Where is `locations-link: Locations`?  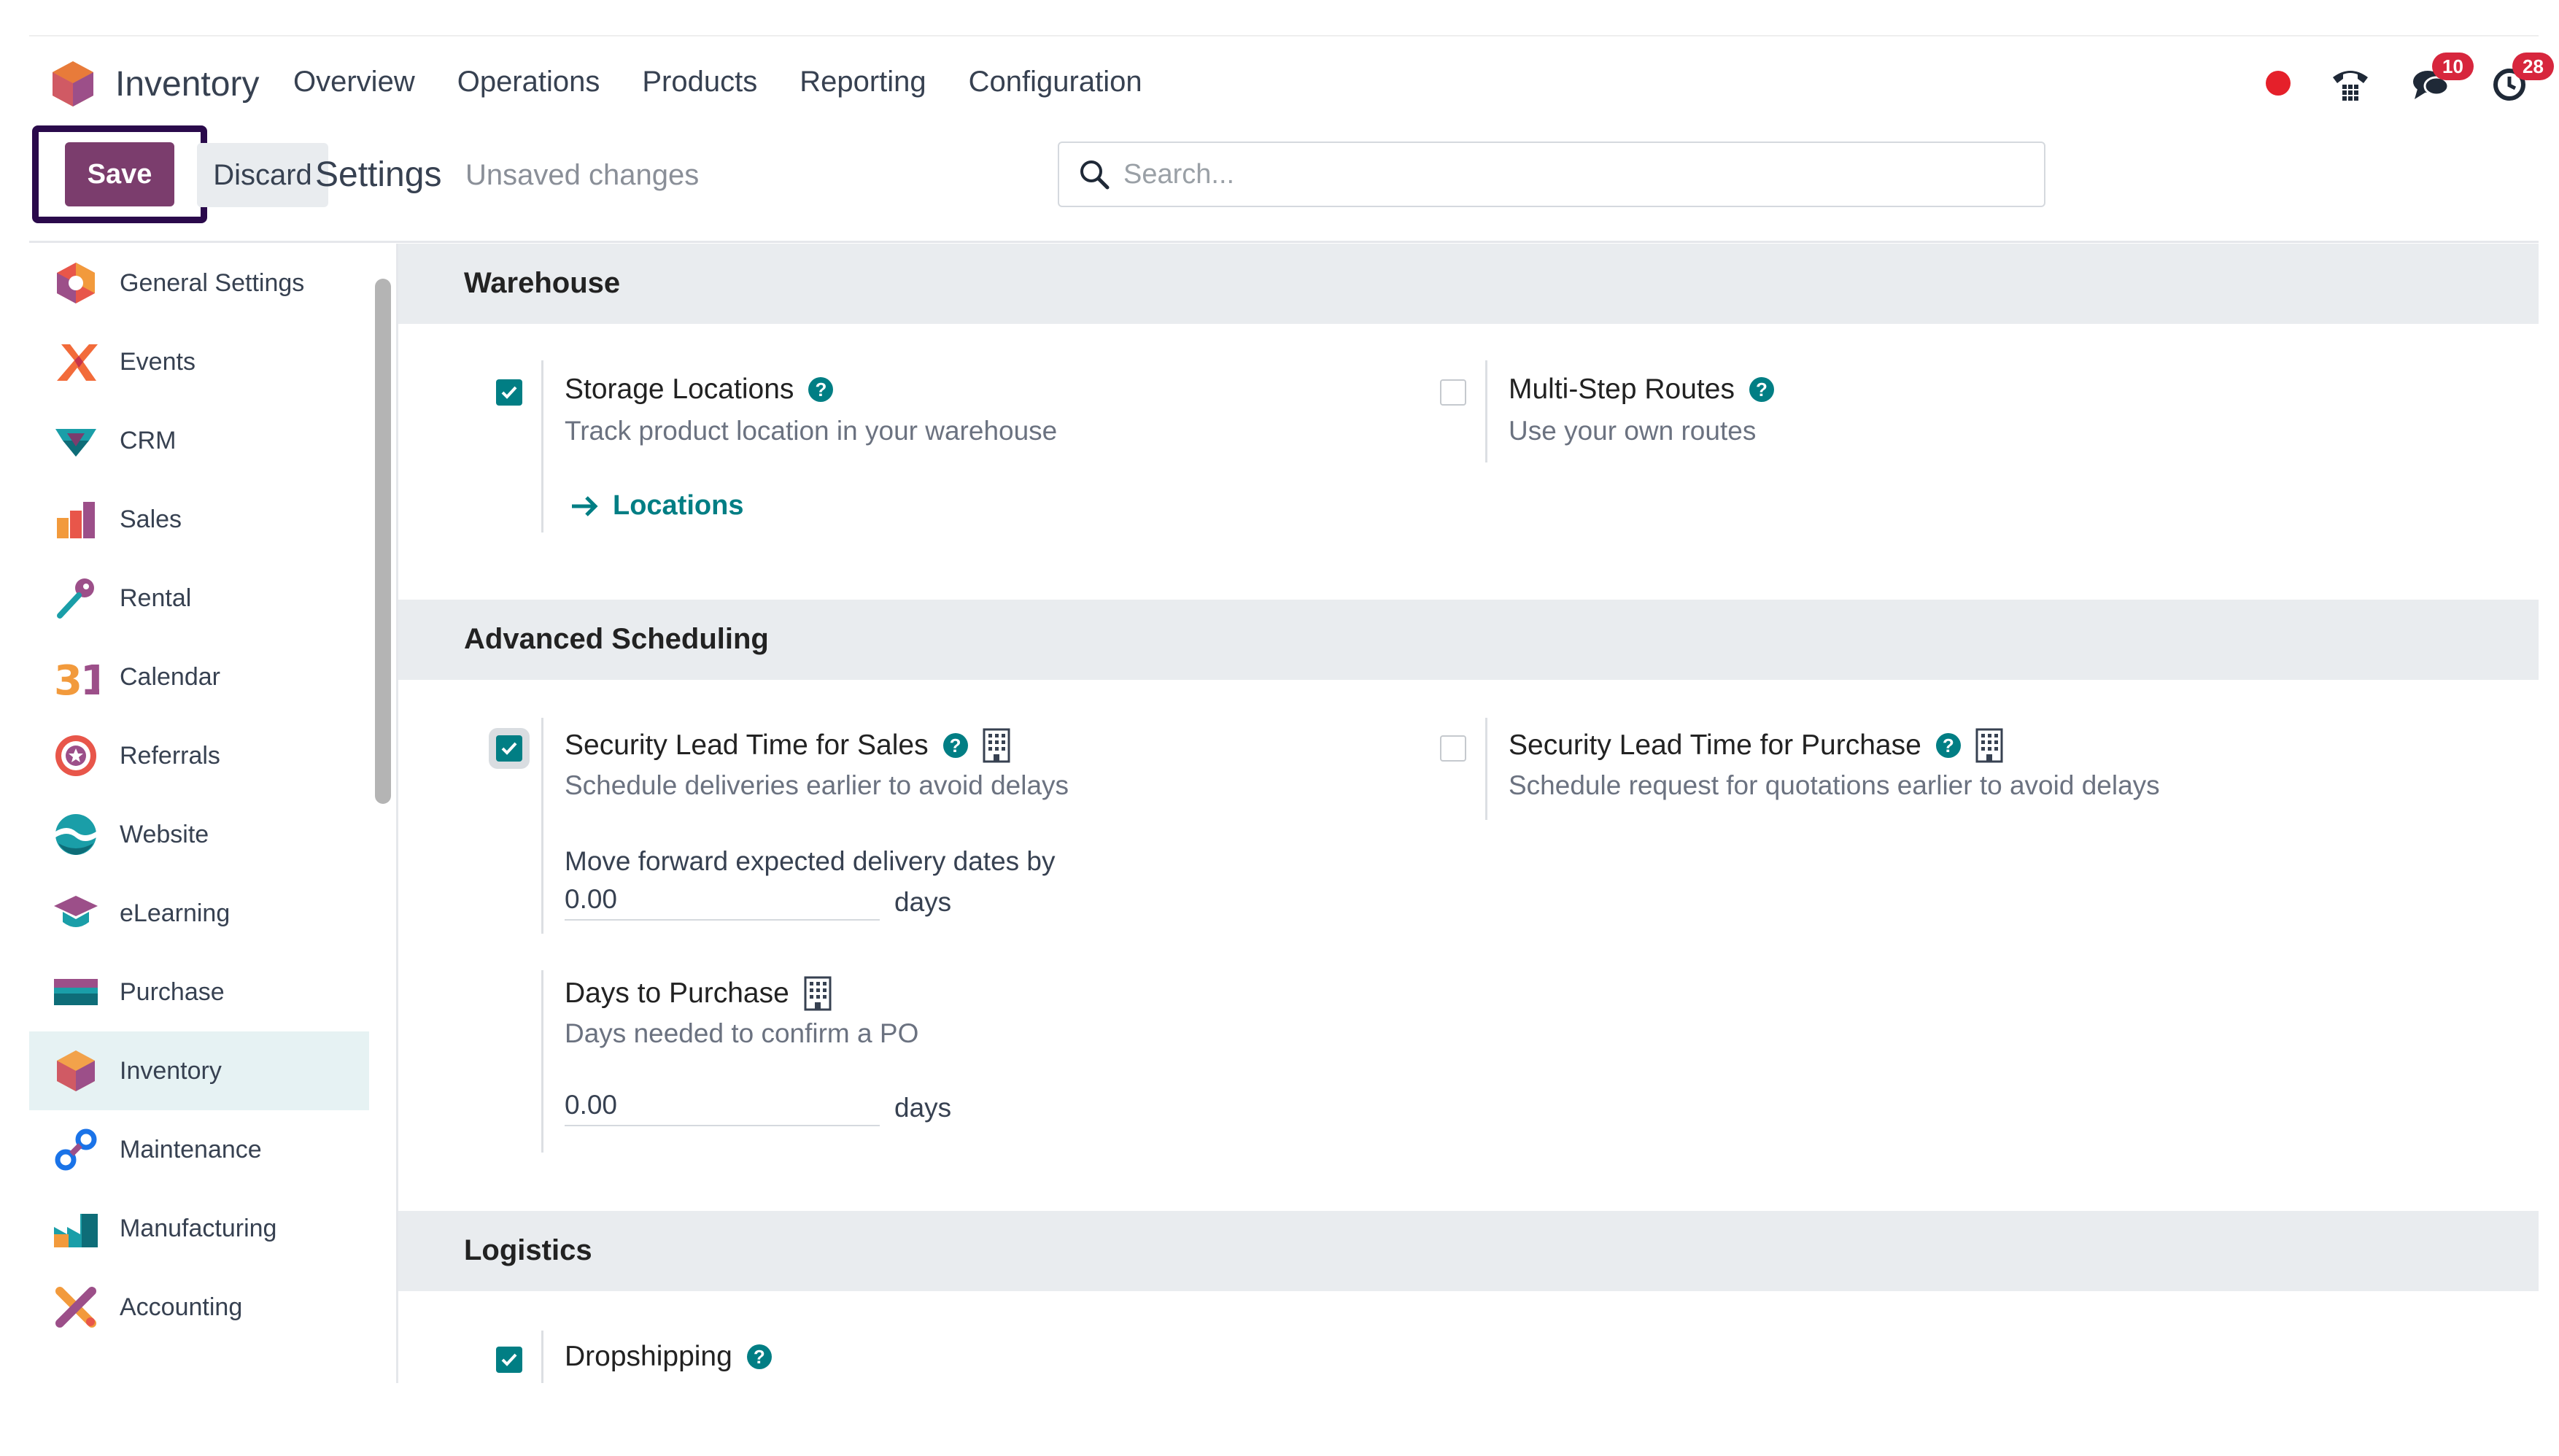
locations-link: Locations is located at coordinates (656, 506).